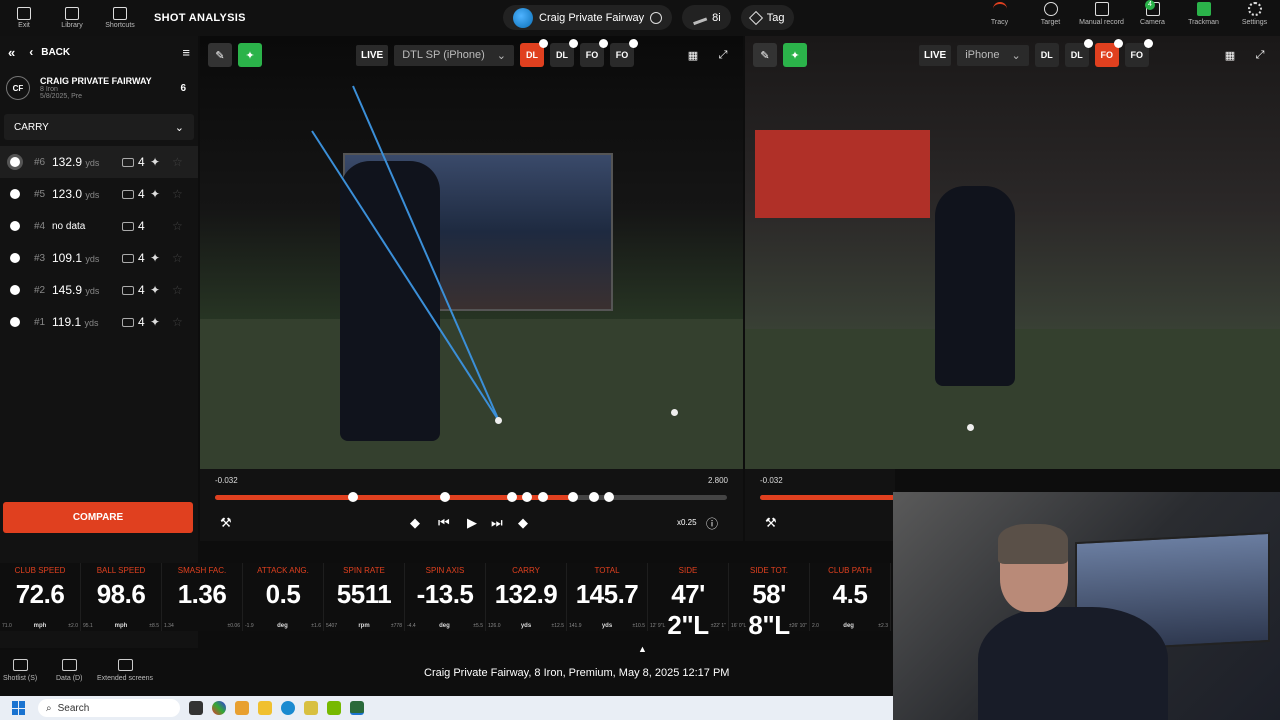 Image resolution: width=1280 pixels, height=720 pixels. I want to click on data-button: Data (D), so click(69, 670).